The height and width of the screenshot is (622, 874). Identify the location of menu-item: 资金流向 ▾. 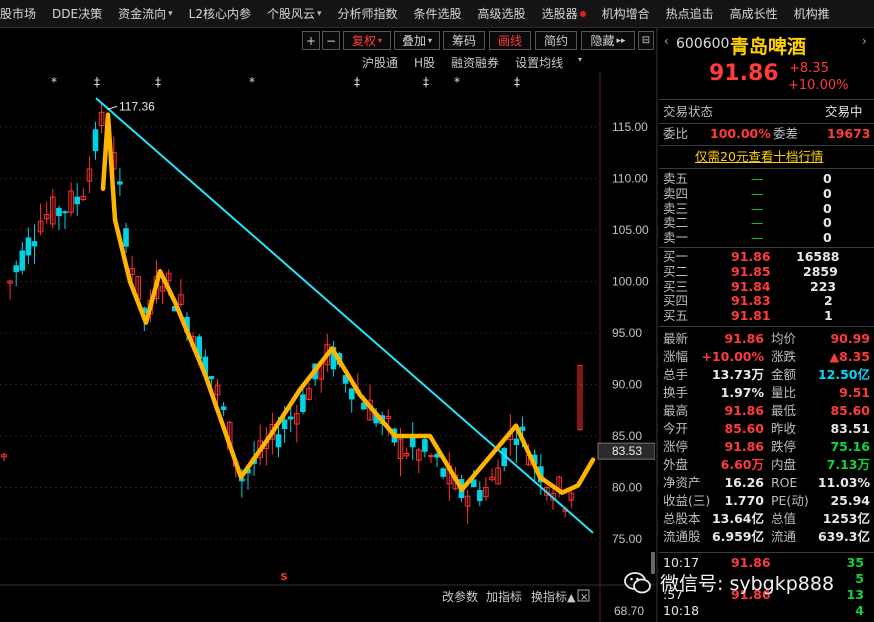
(145, 13).